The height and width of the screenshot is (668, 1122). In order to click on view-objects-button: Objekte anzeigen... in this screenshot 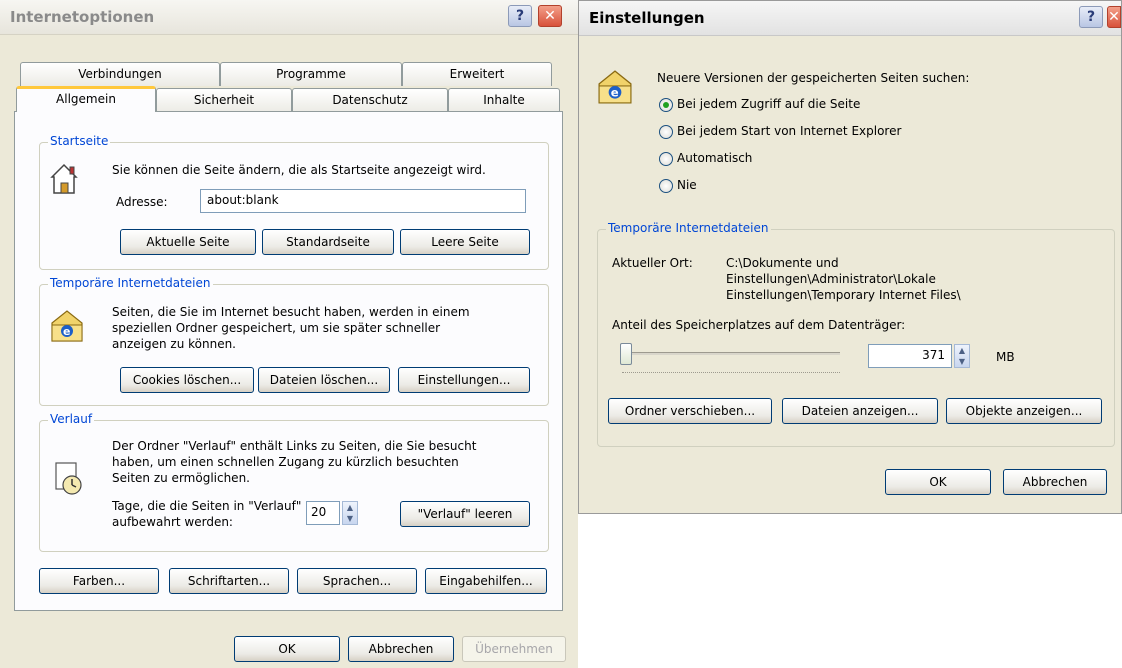, I will do `click(1024, 411)`.